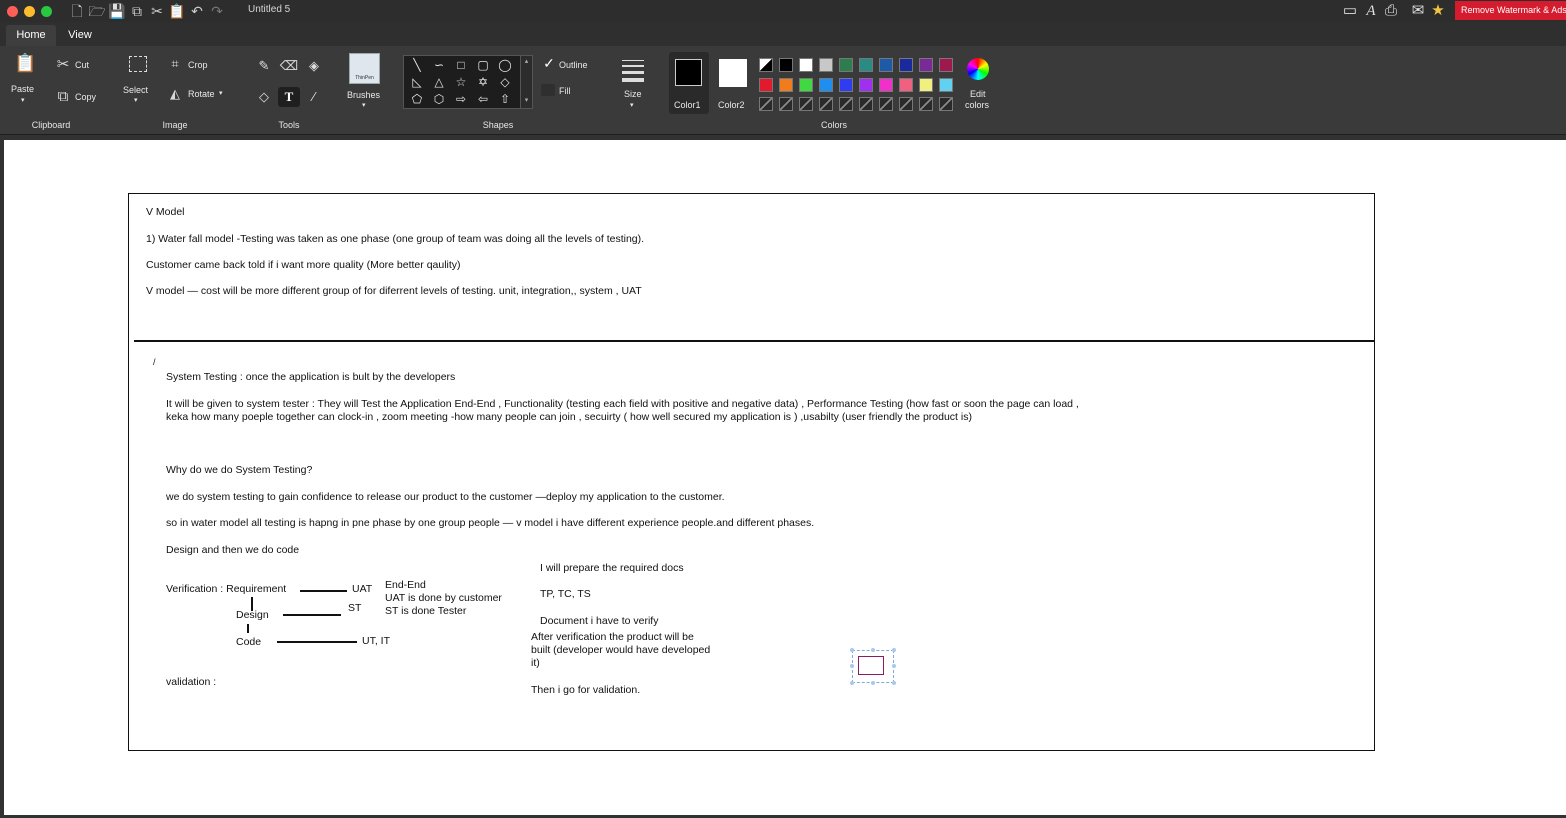 This screenshot has height=818, width=1566. What do you see at coordinates (175, 94) in the screenshot?
I see `rotate-icon: ◭` at bounding box center [175, 94].